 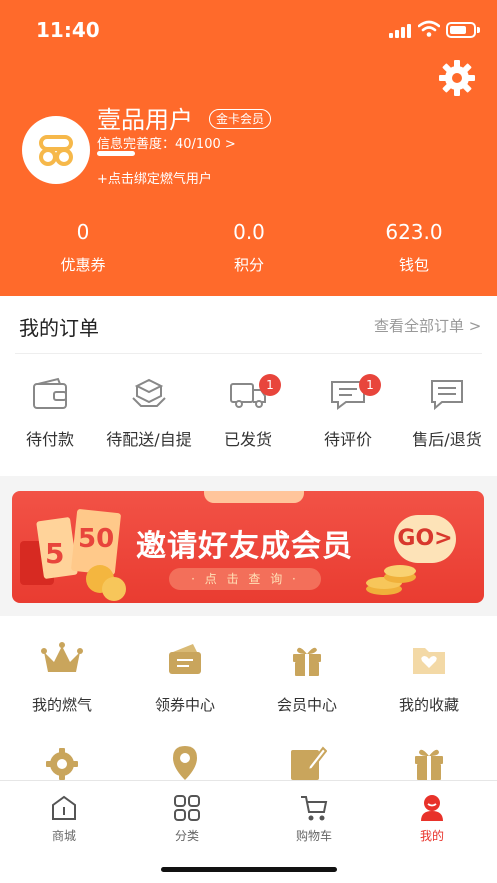 I want to click on signal-icon, so click(x=401, y=31).